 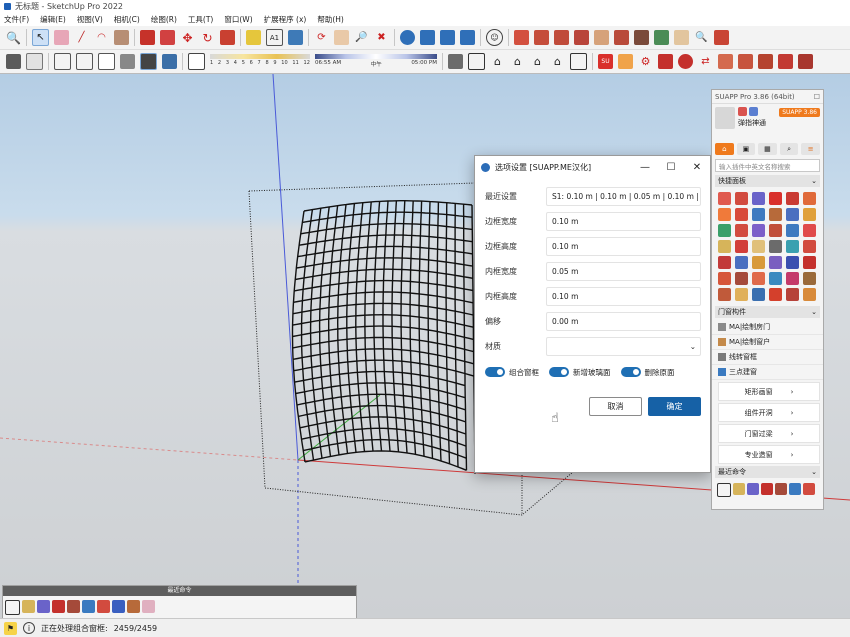 What do you see at coordinates (623, 296) in the screenshot?
I see `inner-height-input: 0.10 m` at bounding box center [623, 296].